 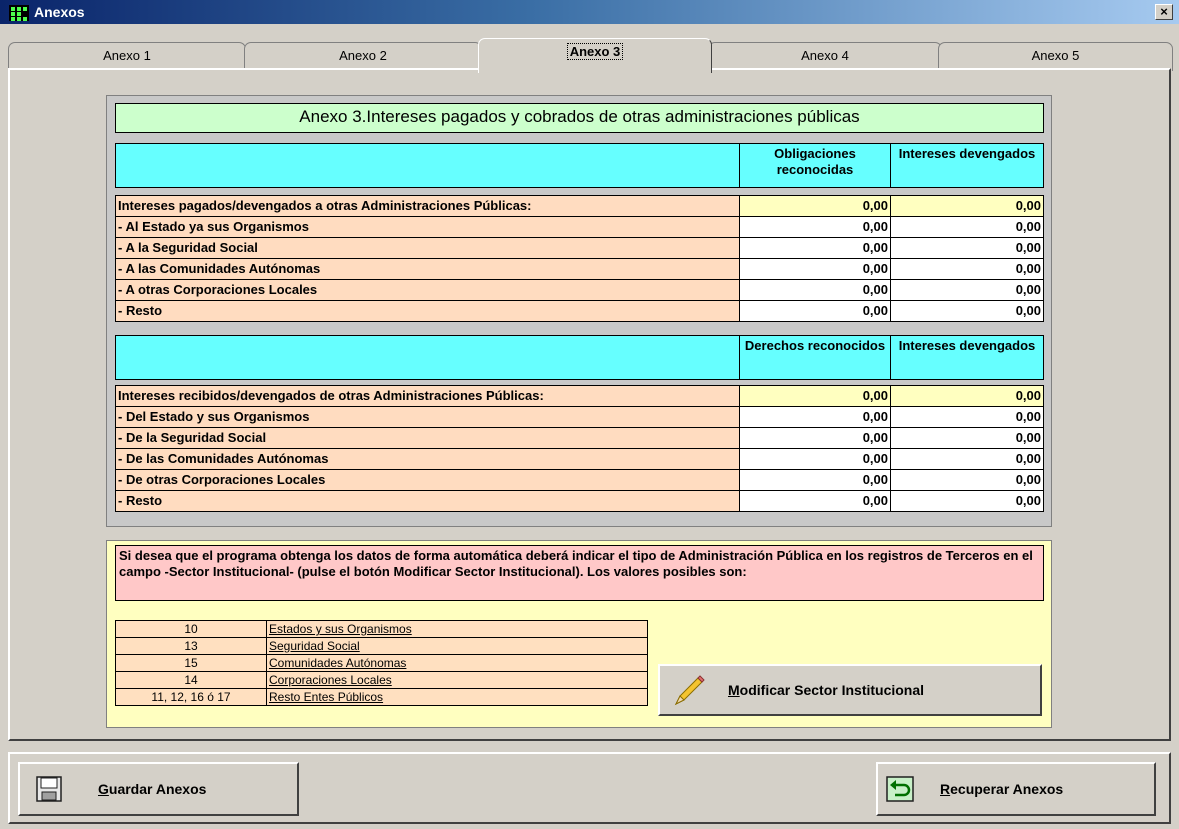 I want to click on tab-anexo-2: Anexo 2, so click(x=363, y=56).